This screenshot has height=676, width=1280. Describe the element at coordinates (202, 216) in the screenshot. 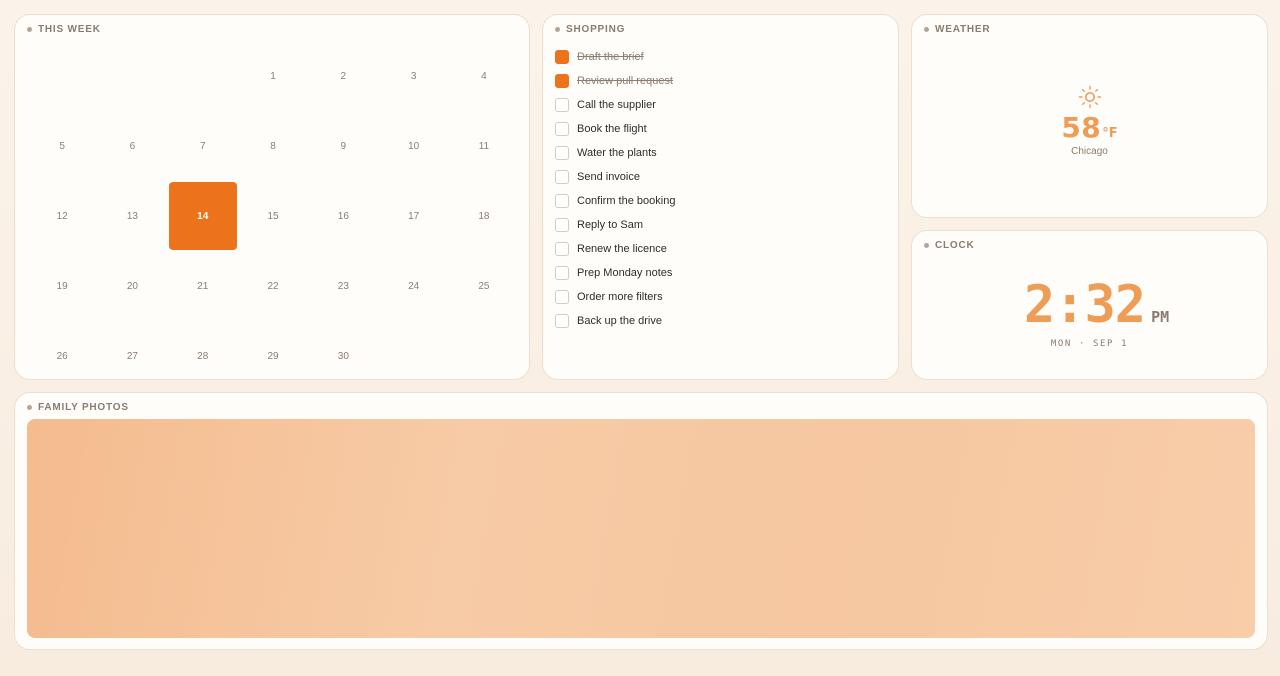

I see `calendar-day-today: 14` at that location.